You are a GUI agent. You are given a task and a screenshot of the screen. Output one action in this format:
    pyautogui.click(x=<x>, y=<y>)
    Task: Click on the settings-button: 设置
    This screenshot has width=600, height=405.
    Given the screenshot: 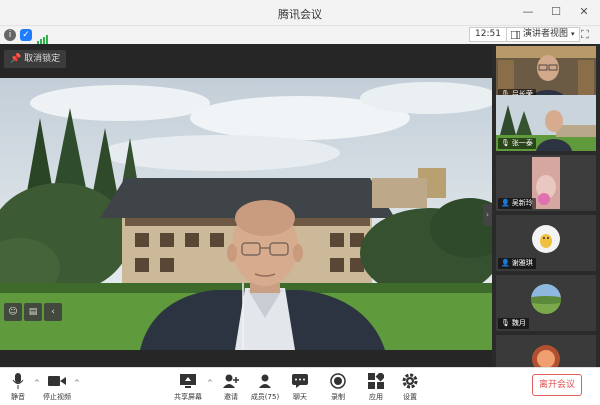 What is the action you would take?
    pyautogui.click(x=410, y=387)
    